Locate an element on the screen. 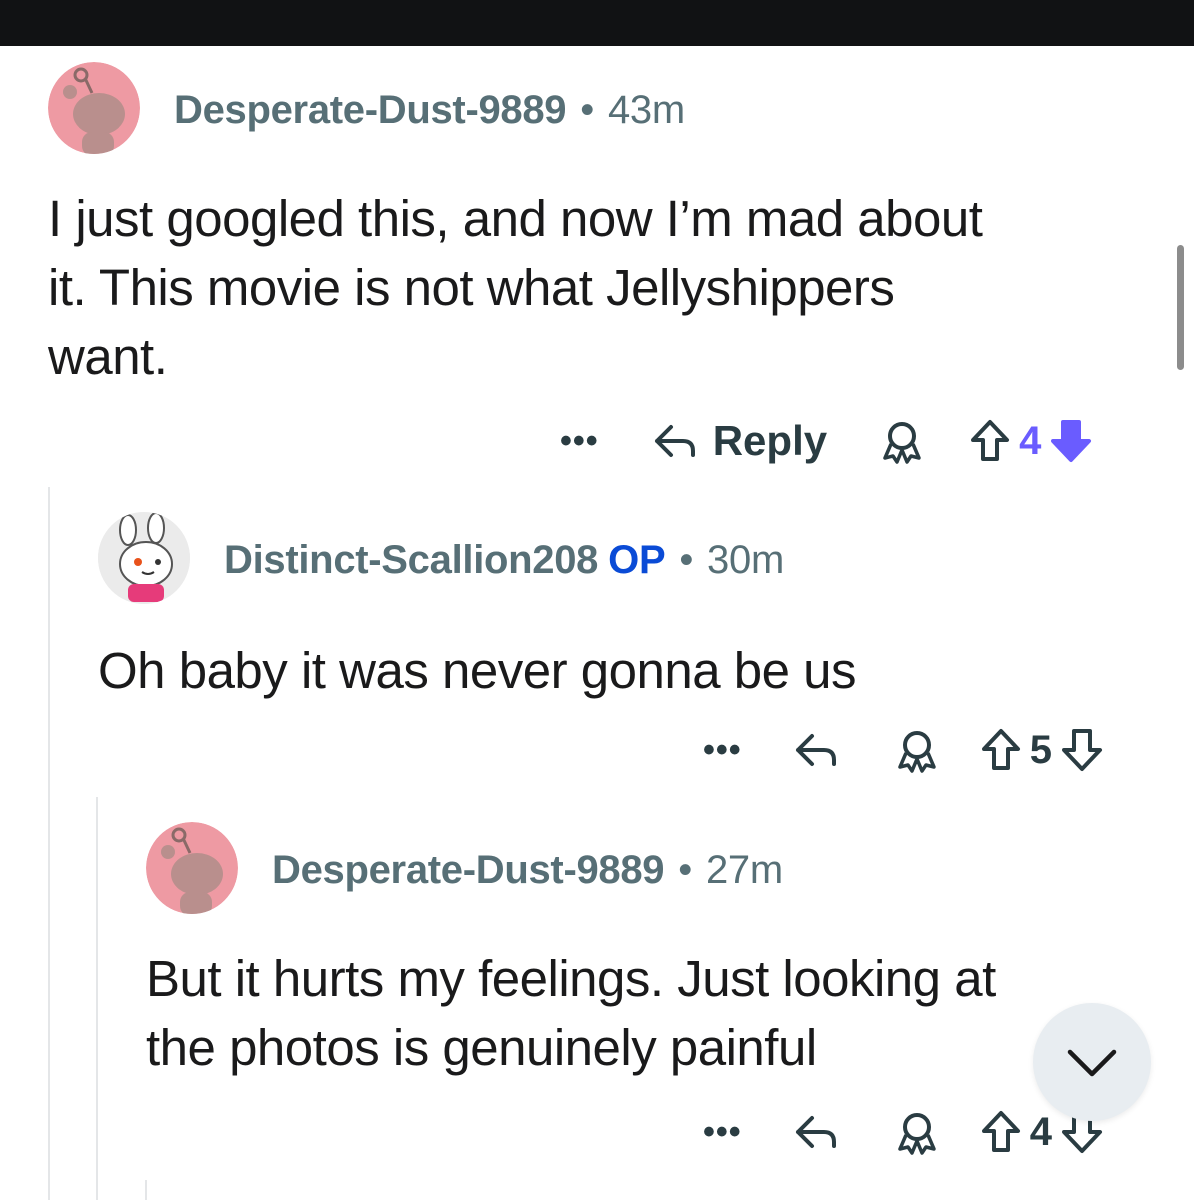 The height and width of the screenshot is (1200, 1194). reply-button: Reply is located at coordinates (739, 441).